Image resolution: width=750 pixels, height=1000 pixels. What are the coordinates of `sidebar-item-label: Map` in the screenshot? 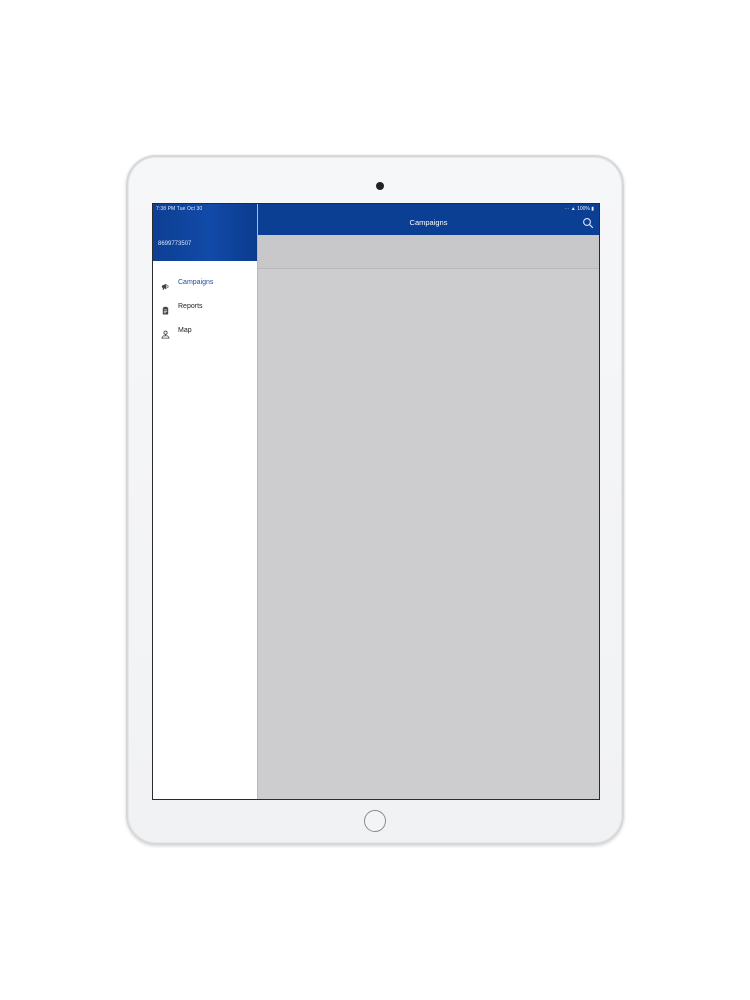 It's located at (185, 330).